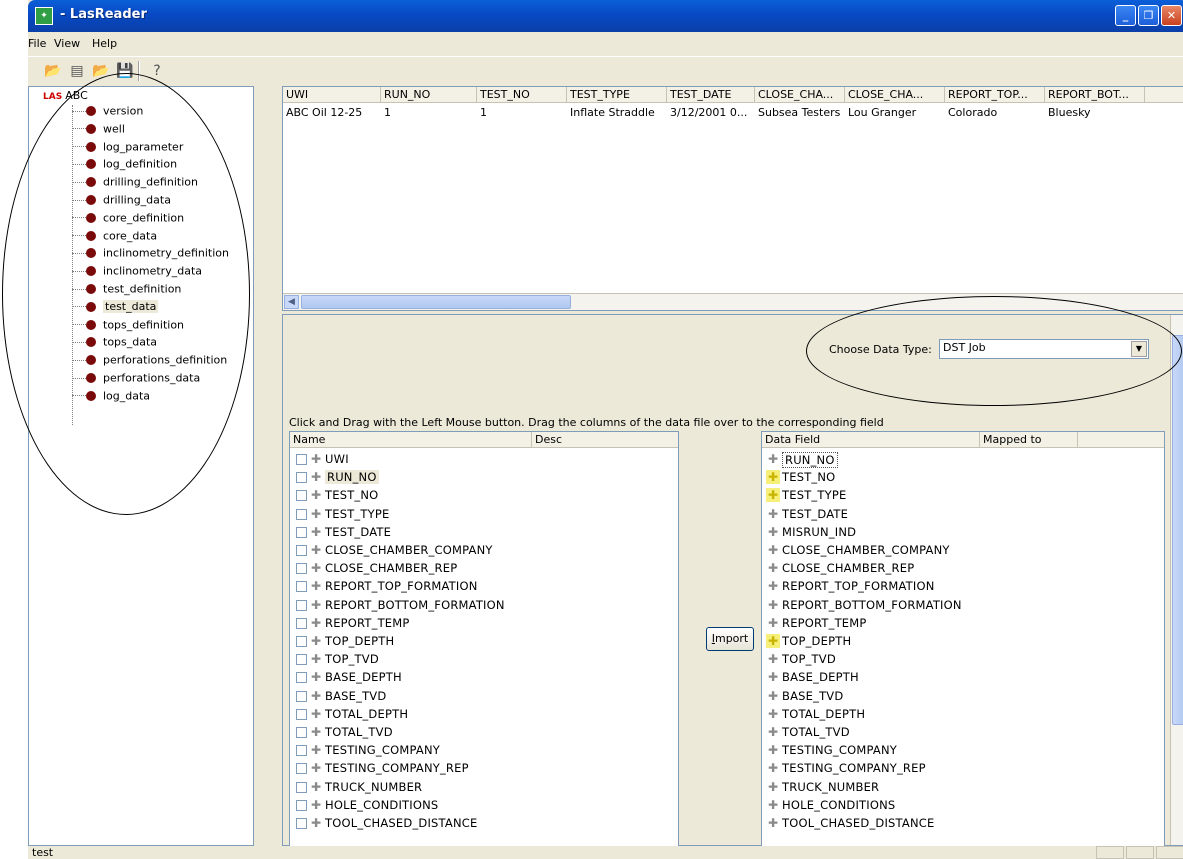  Describe the element at coordinates (137, 272) in the screenshot. I see `tree-item-inclinometry-data: inclinometry_data` at that location.